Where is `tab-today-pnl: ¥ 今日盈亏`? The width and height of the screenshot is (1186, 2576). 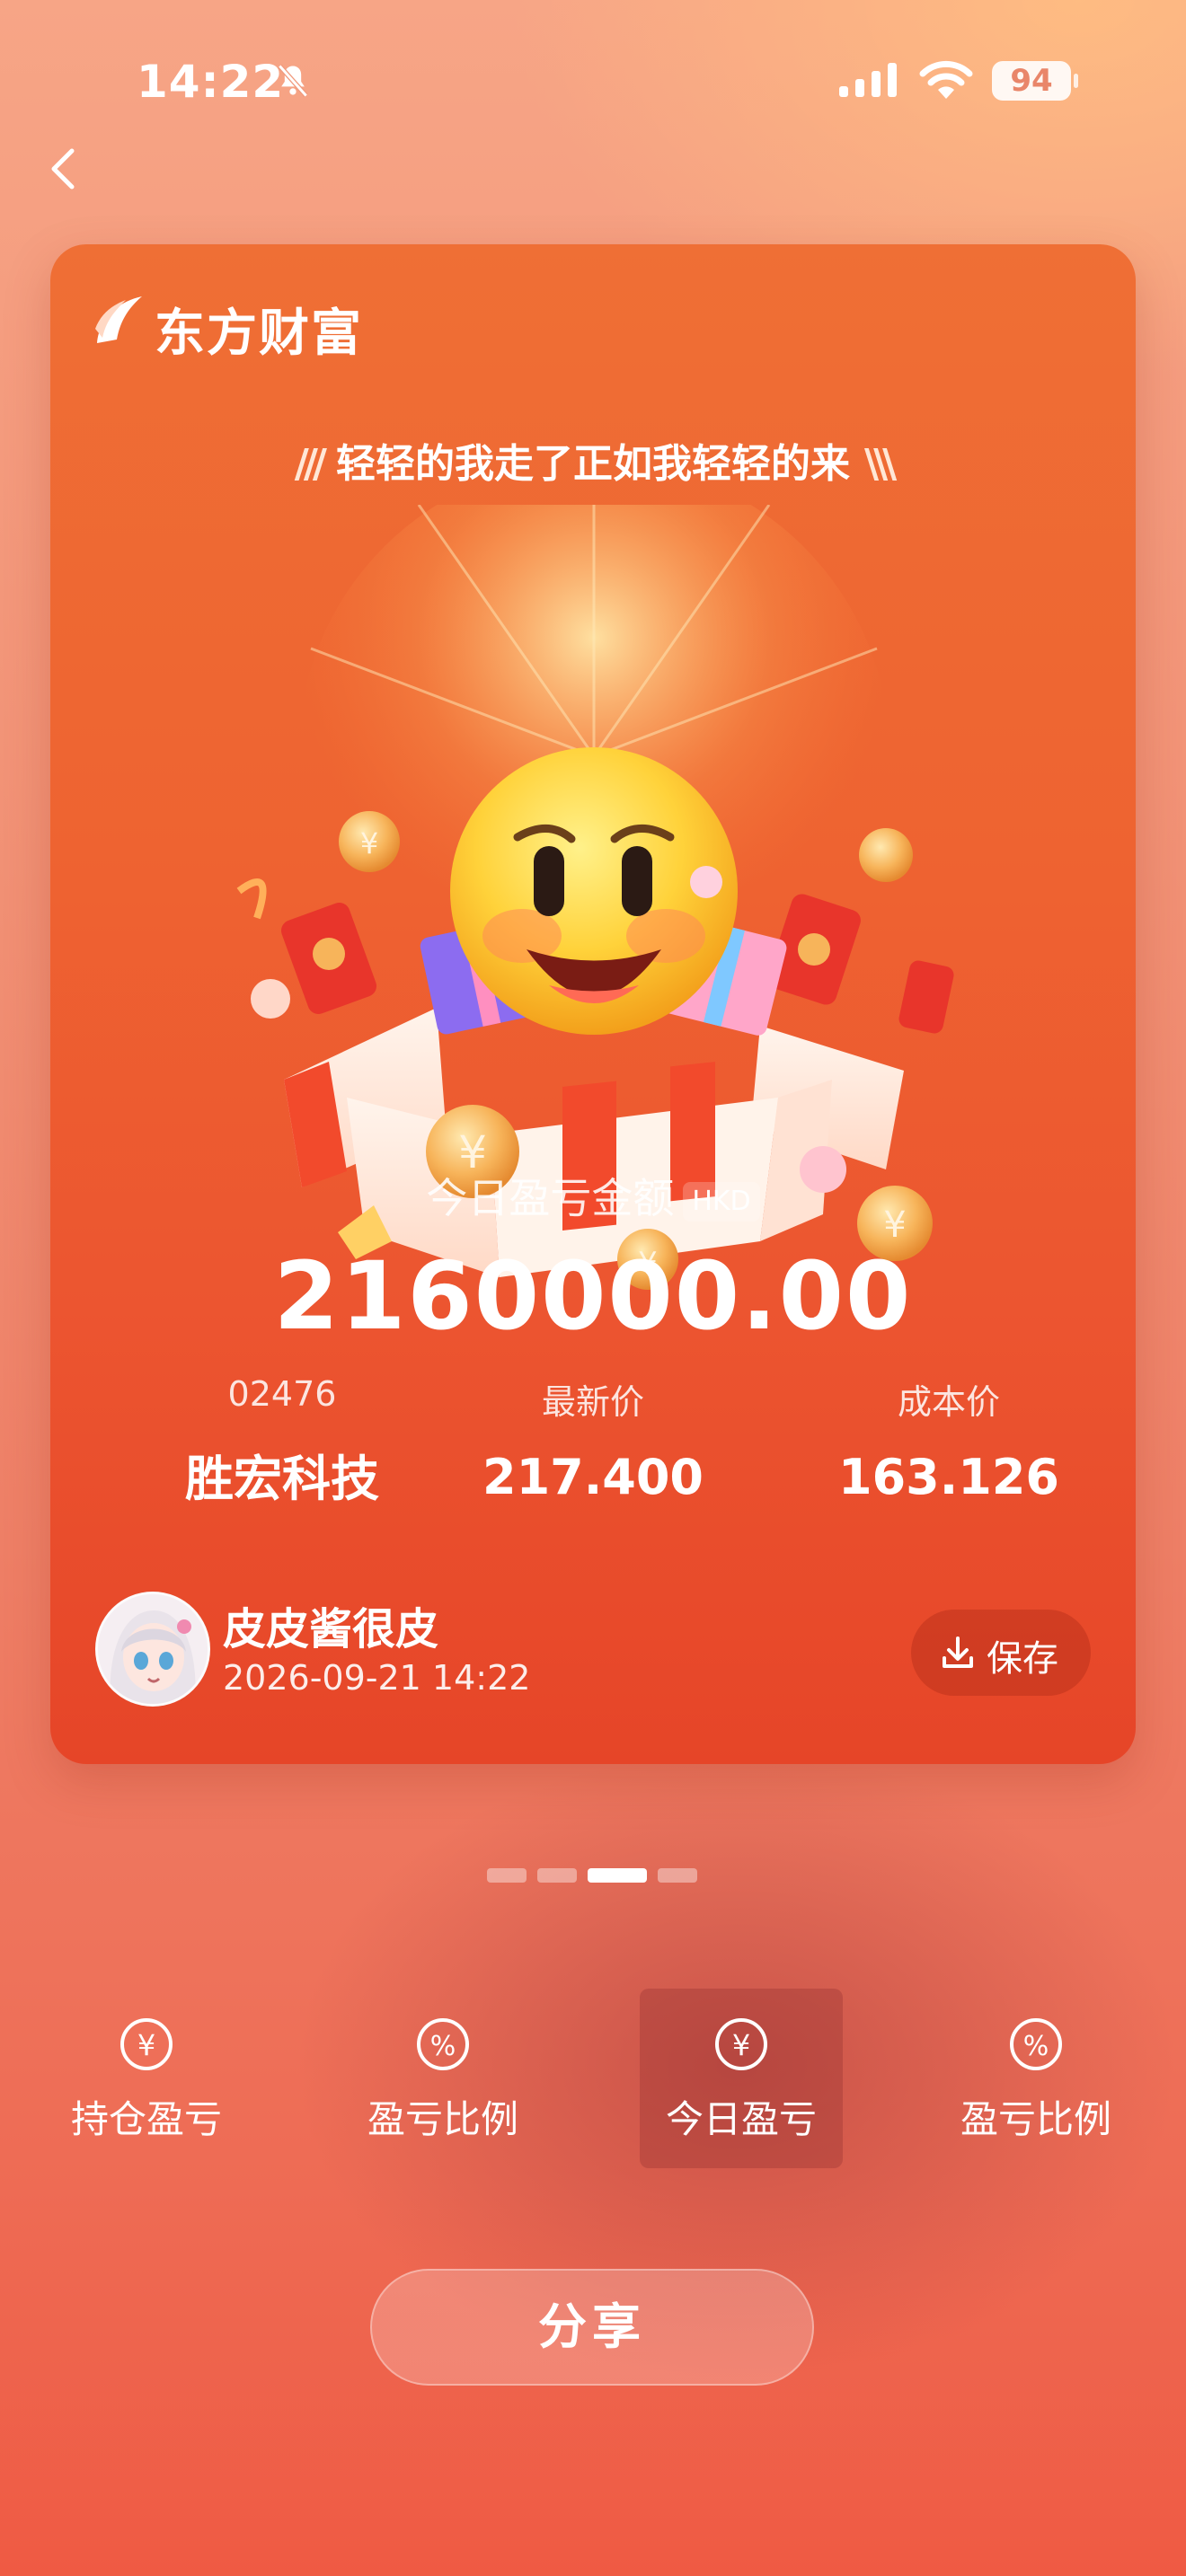
tab-today-pnl: ¥ 今日盈亏 is located at coordinates (741, 2078).